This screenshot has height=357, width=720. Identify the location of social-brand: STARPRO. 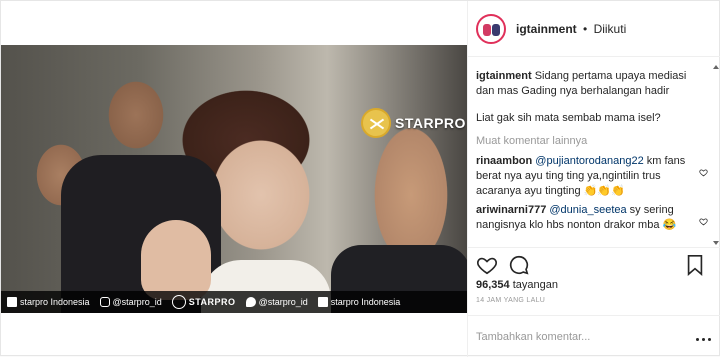
(203, 302).